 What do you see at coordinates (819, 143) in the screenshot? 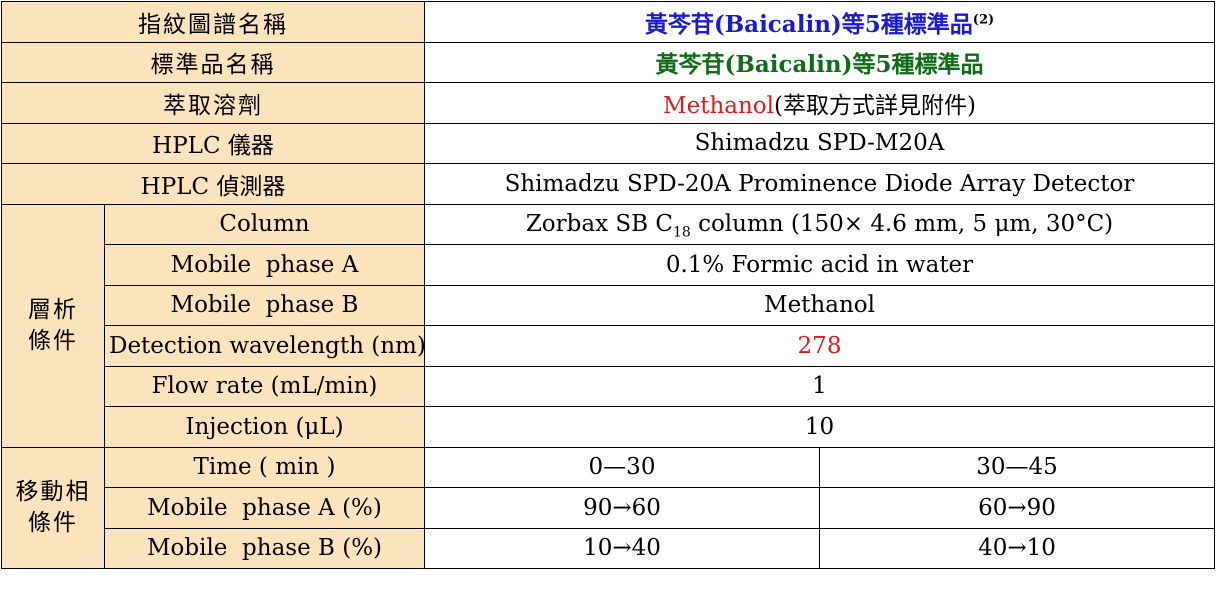
I see `instrument-value: Shimadzu SPD-M20A` at bounding box center [819, 143].